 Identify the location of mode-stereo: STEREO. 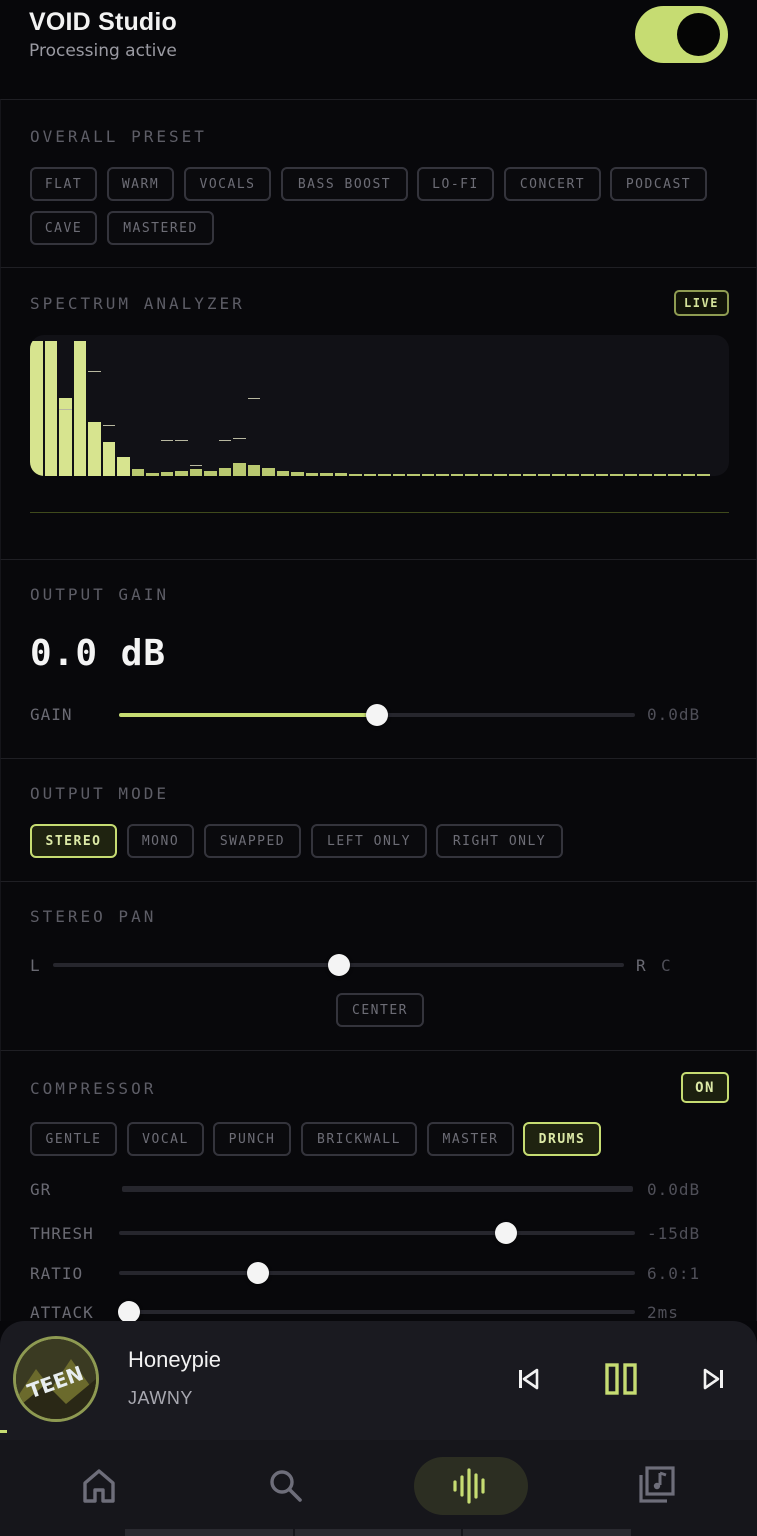
(73, 841).